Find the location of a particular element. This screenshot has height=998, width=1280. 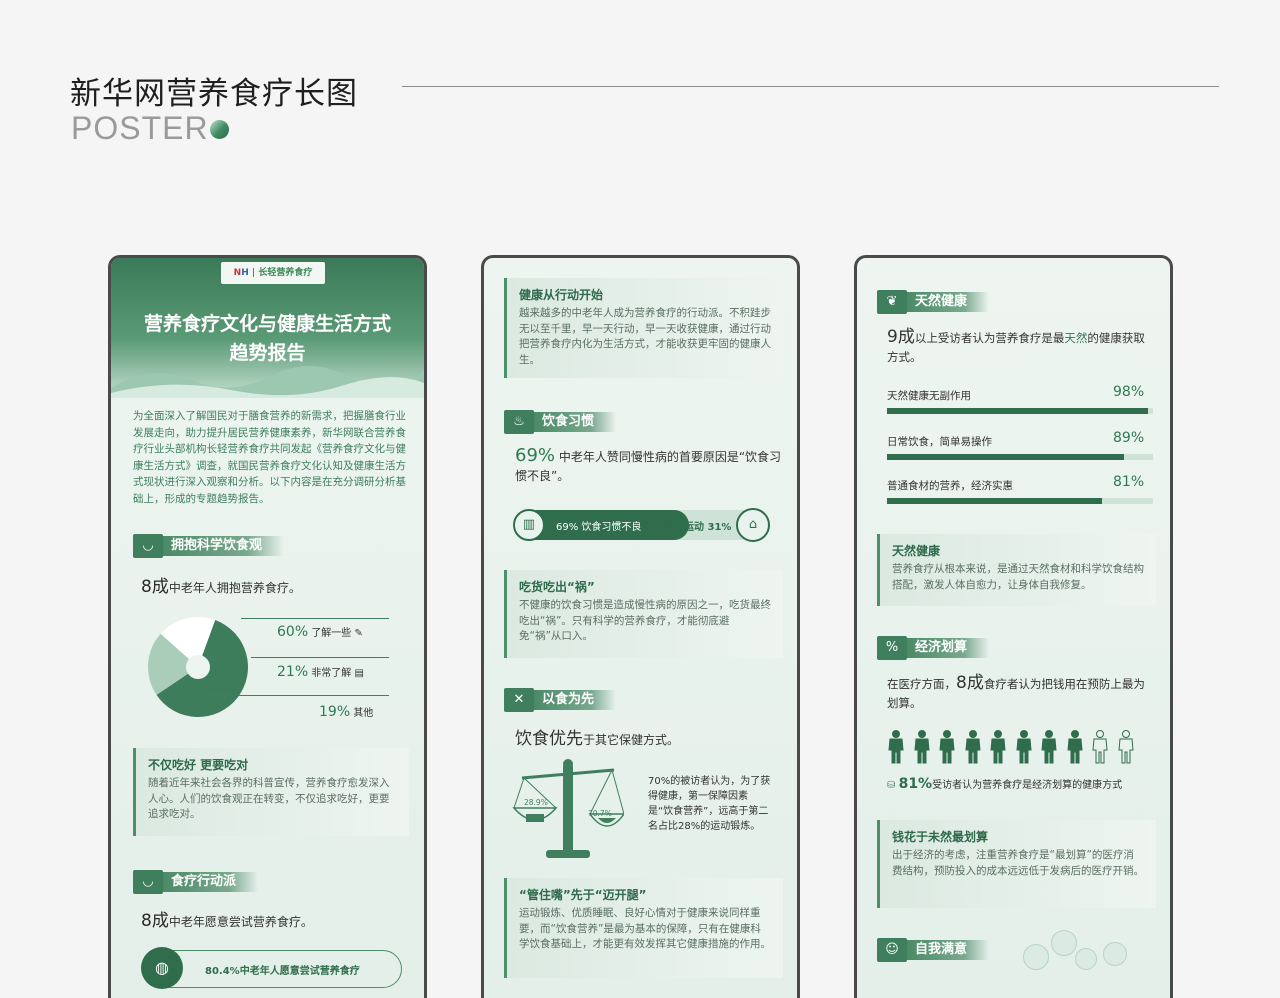

stat-number: 饮食优先 is located at coordinates (549, 739).